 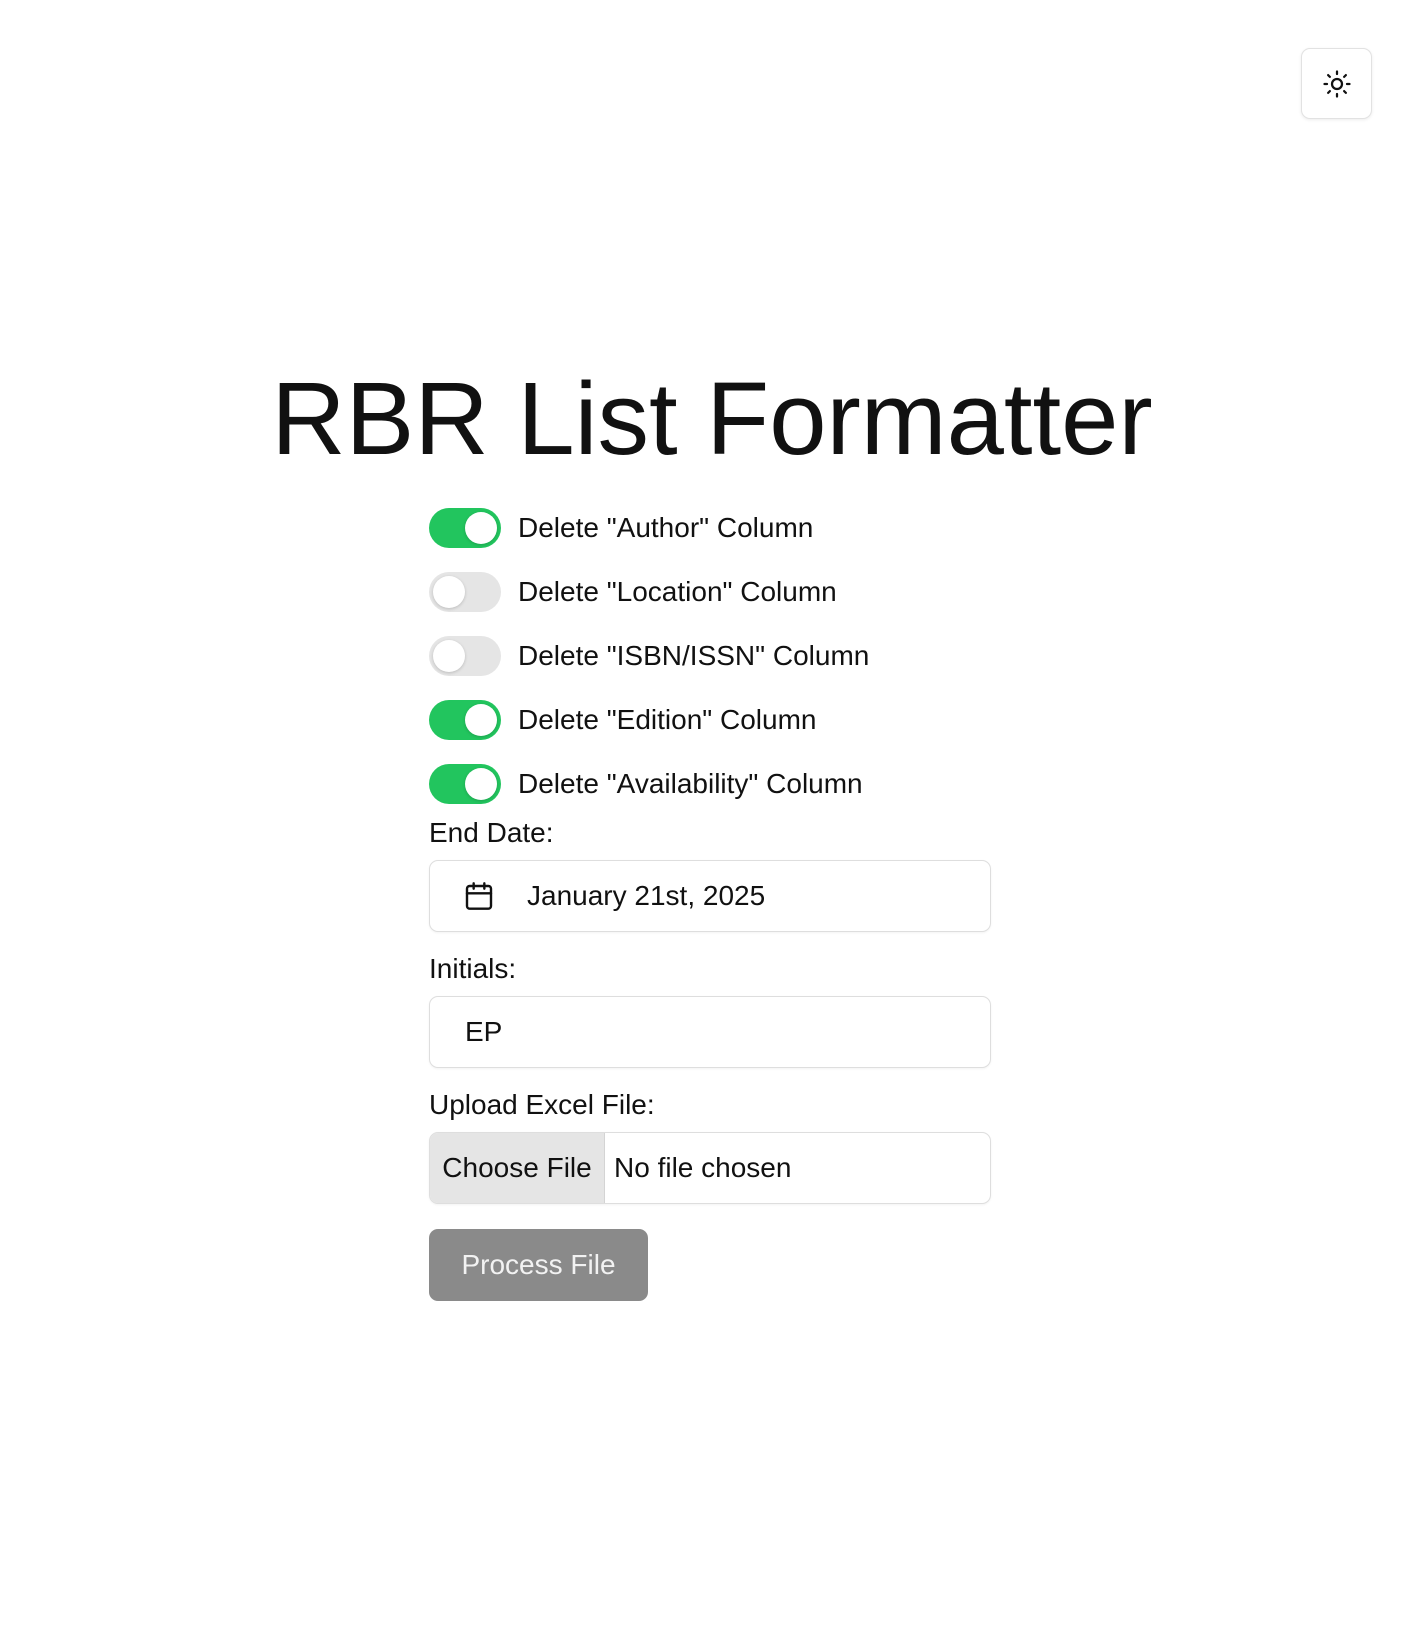 I want to click on delete-location-switch, so click(x=465, y=592).